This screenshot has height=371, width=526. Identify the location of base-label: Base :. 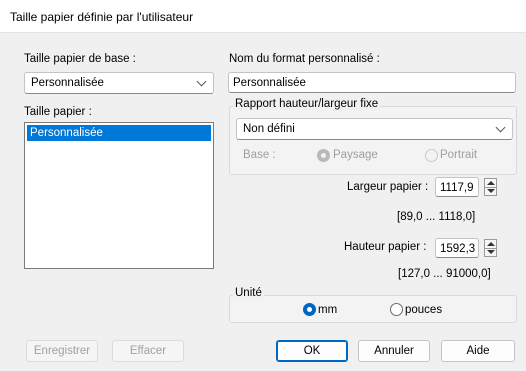
(259, 155).